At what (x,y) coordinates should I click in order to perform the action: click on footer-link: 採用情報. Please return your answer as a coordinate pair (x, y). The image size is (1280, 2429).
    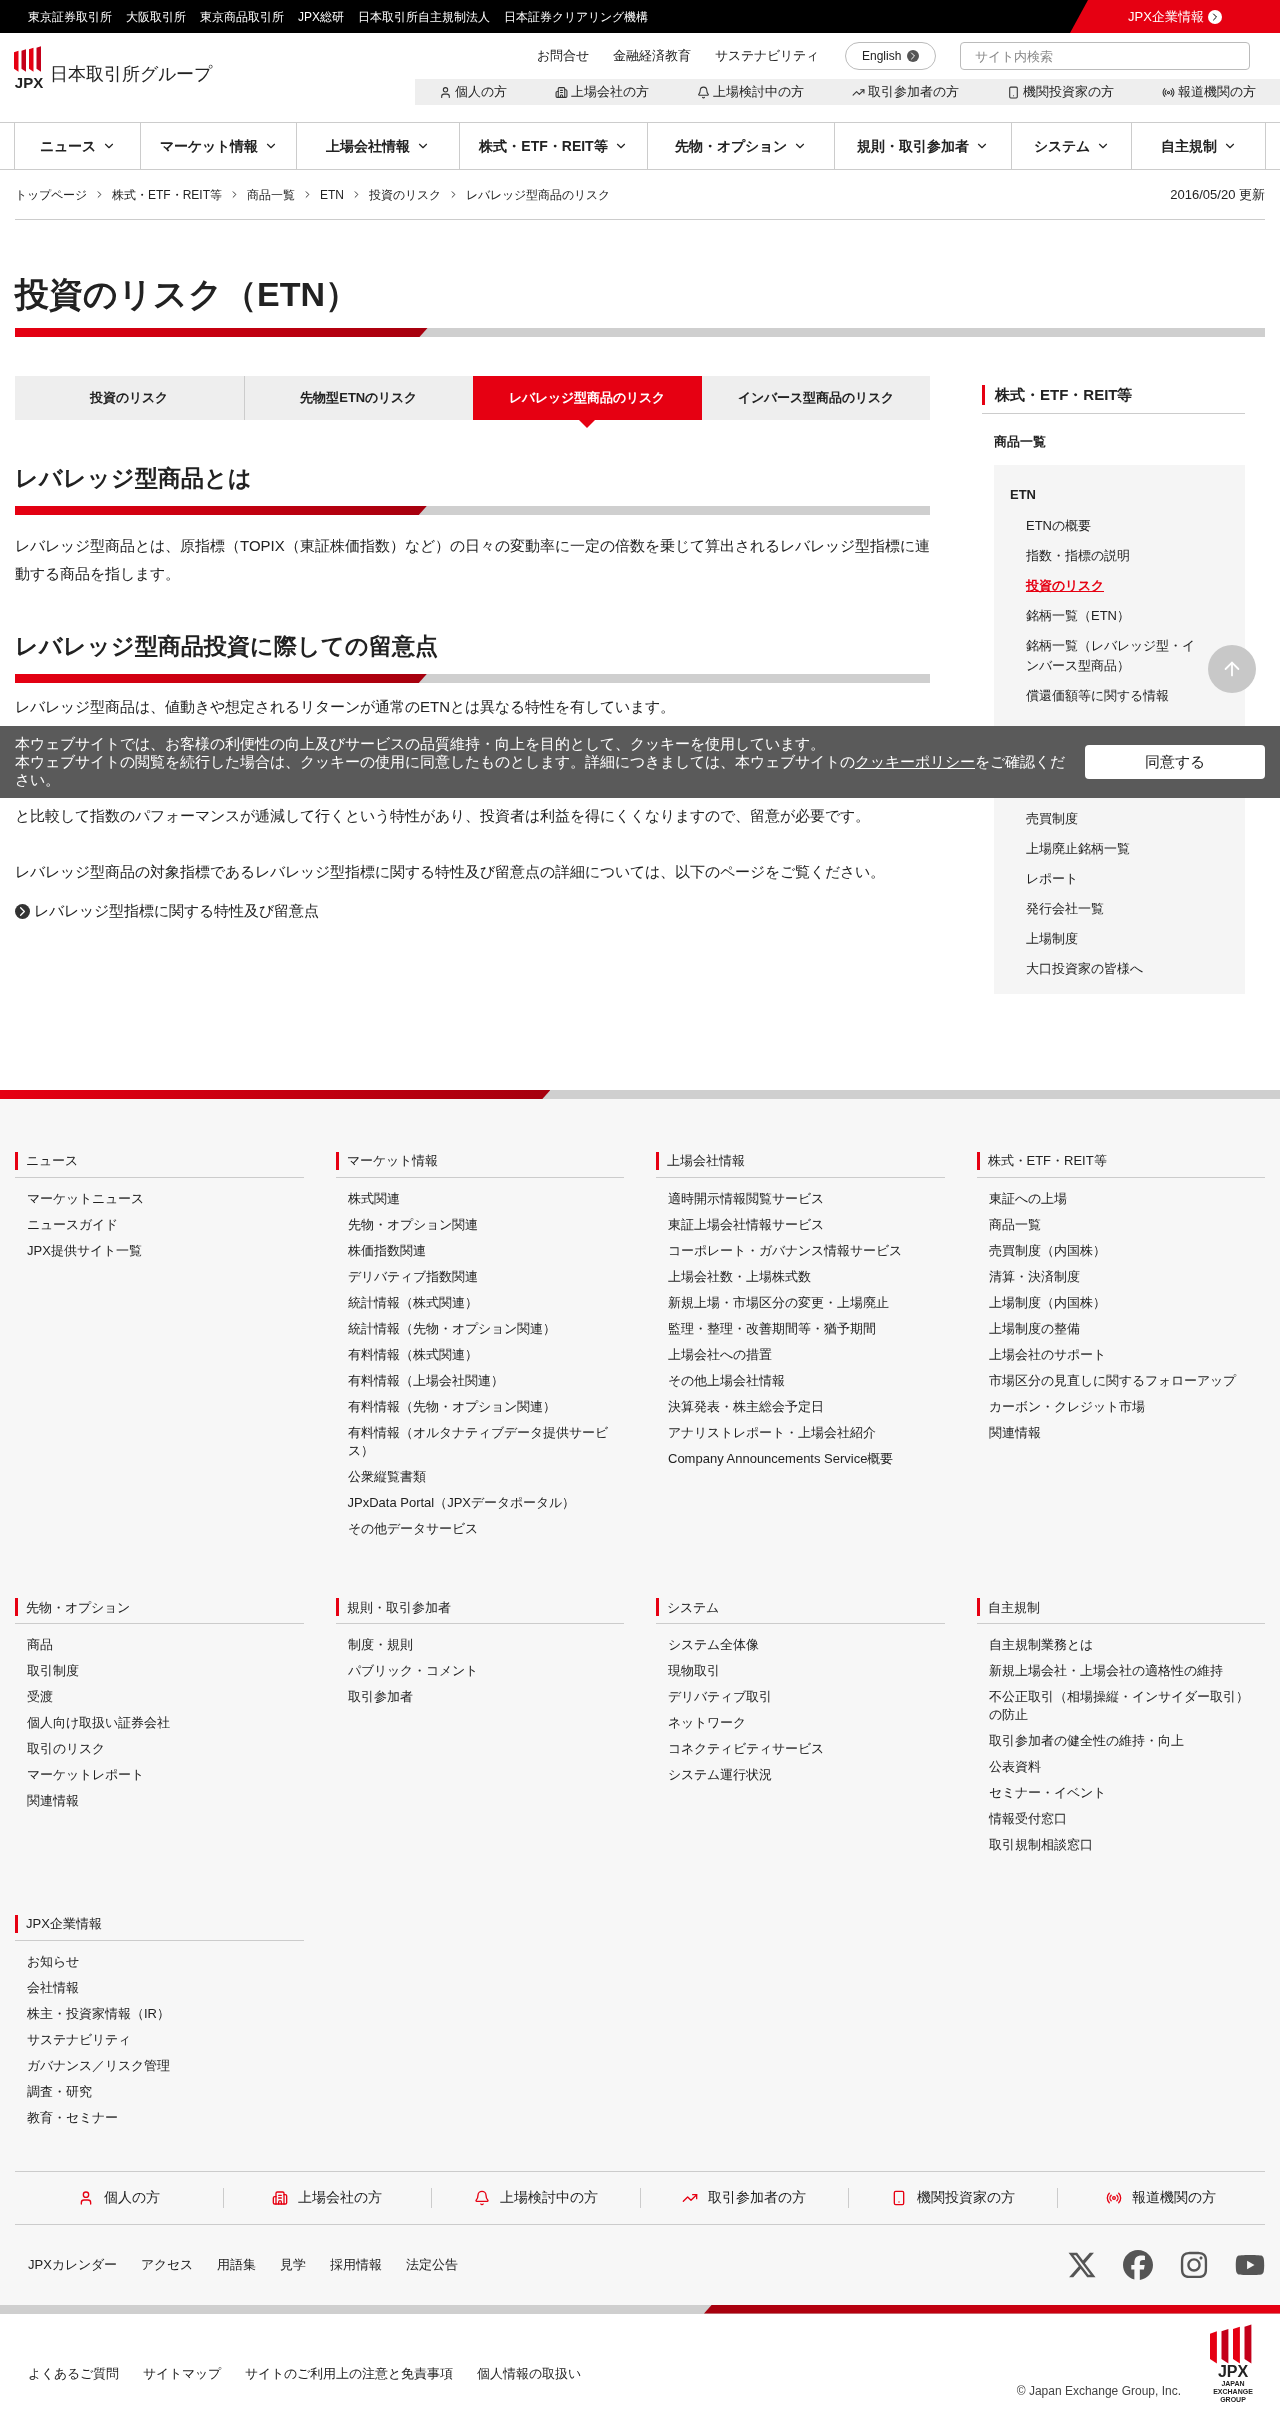
    Looking at the image, I should click on (355, 2264).